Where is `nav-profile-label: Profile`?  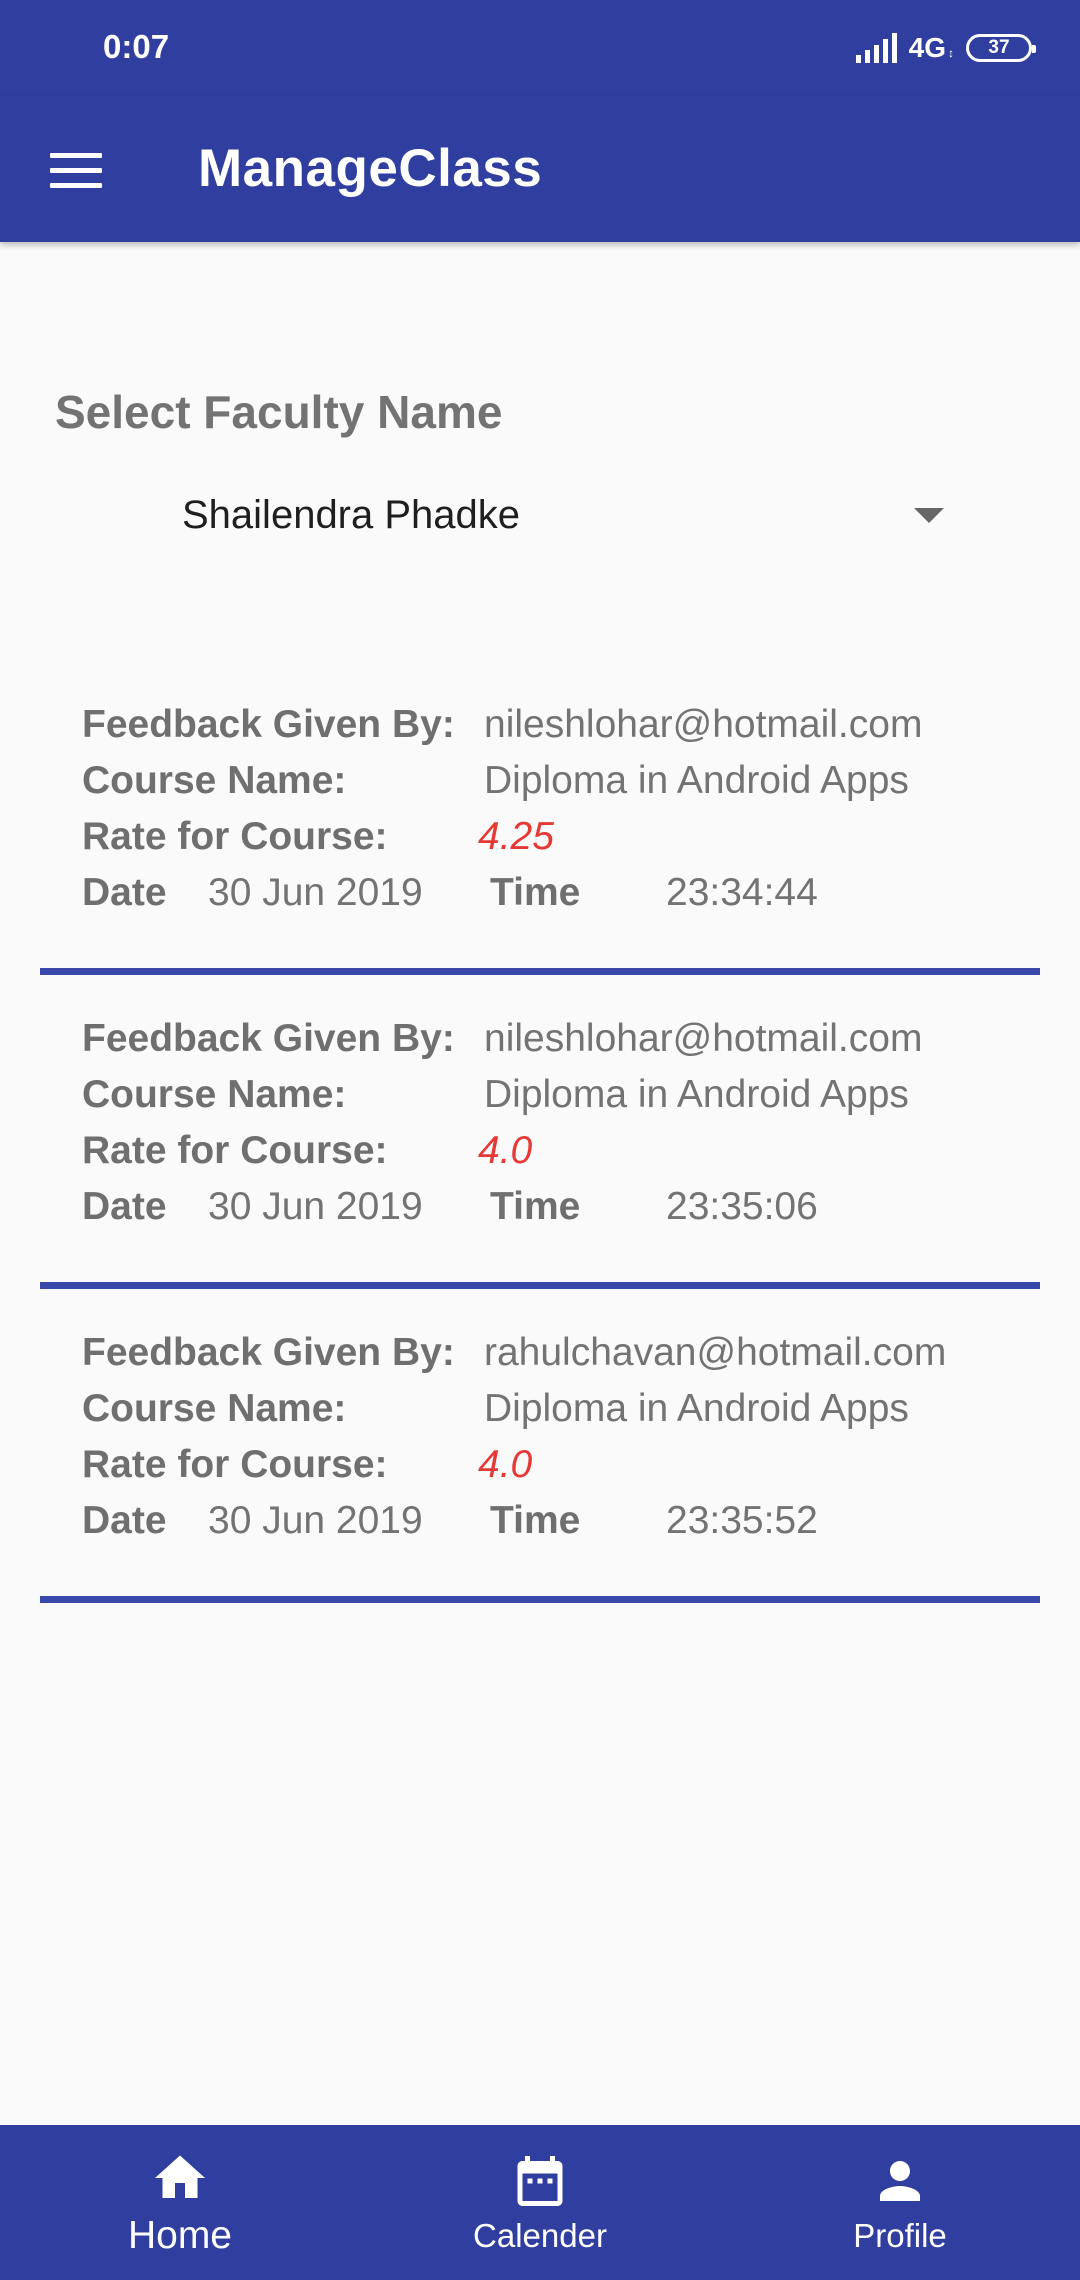
nav-profile-label: Profile is located at coordinates (900, 2235).